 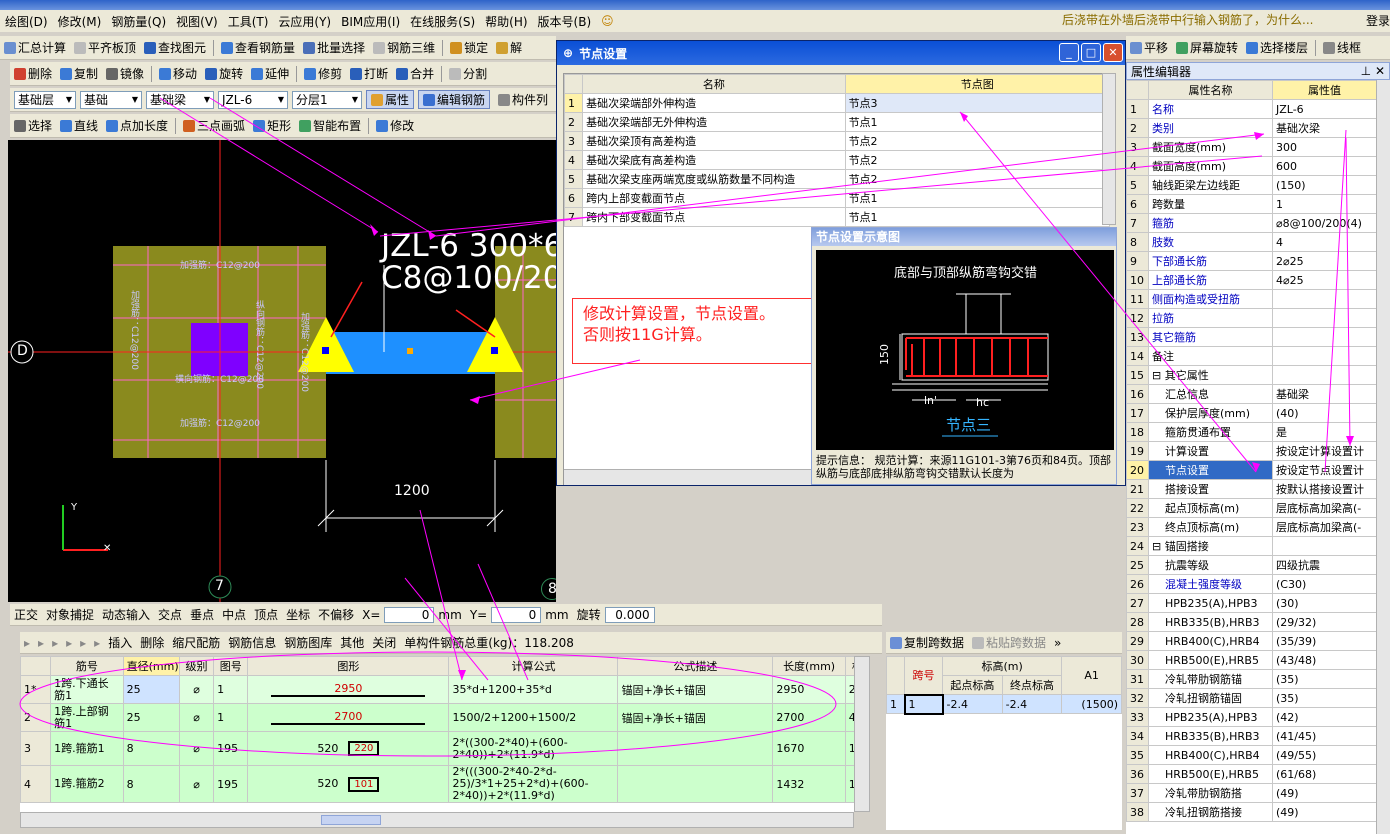 What do you see at coordinates (351, 820) in the screenshot?
I see `scroll-thumb` at bounding box center [351, 820].